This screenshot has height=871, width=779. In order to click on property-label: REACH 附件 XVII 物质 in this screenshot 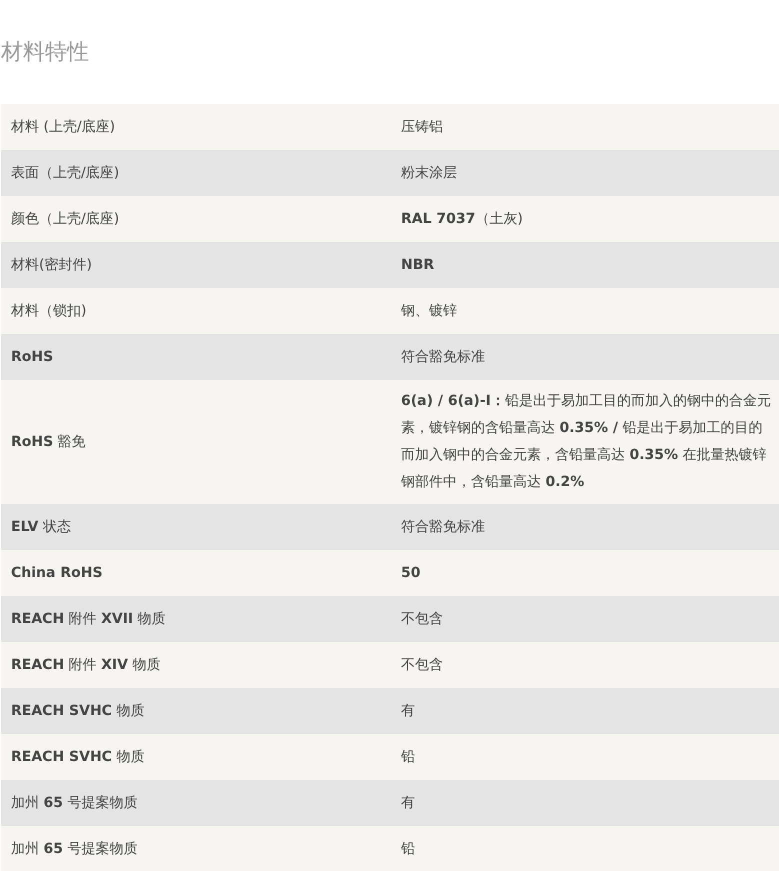, I will do `click(88, 619)`.